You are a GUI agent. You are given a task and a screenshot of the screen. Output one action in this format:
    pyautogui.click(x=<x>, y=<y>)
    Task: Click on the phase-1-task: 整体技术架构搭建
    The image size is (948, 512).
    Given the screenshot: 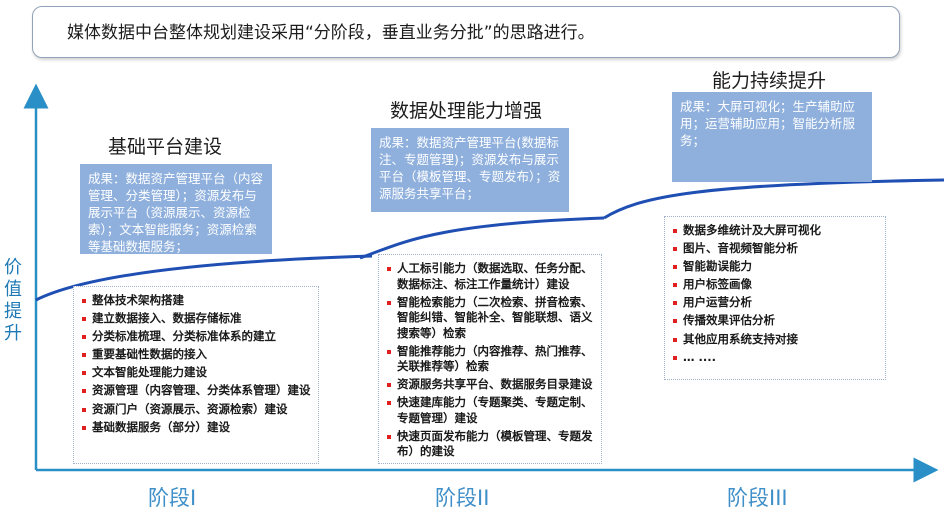 What is the action you would take?
    pyautogui.click(x=198, y=301)
    